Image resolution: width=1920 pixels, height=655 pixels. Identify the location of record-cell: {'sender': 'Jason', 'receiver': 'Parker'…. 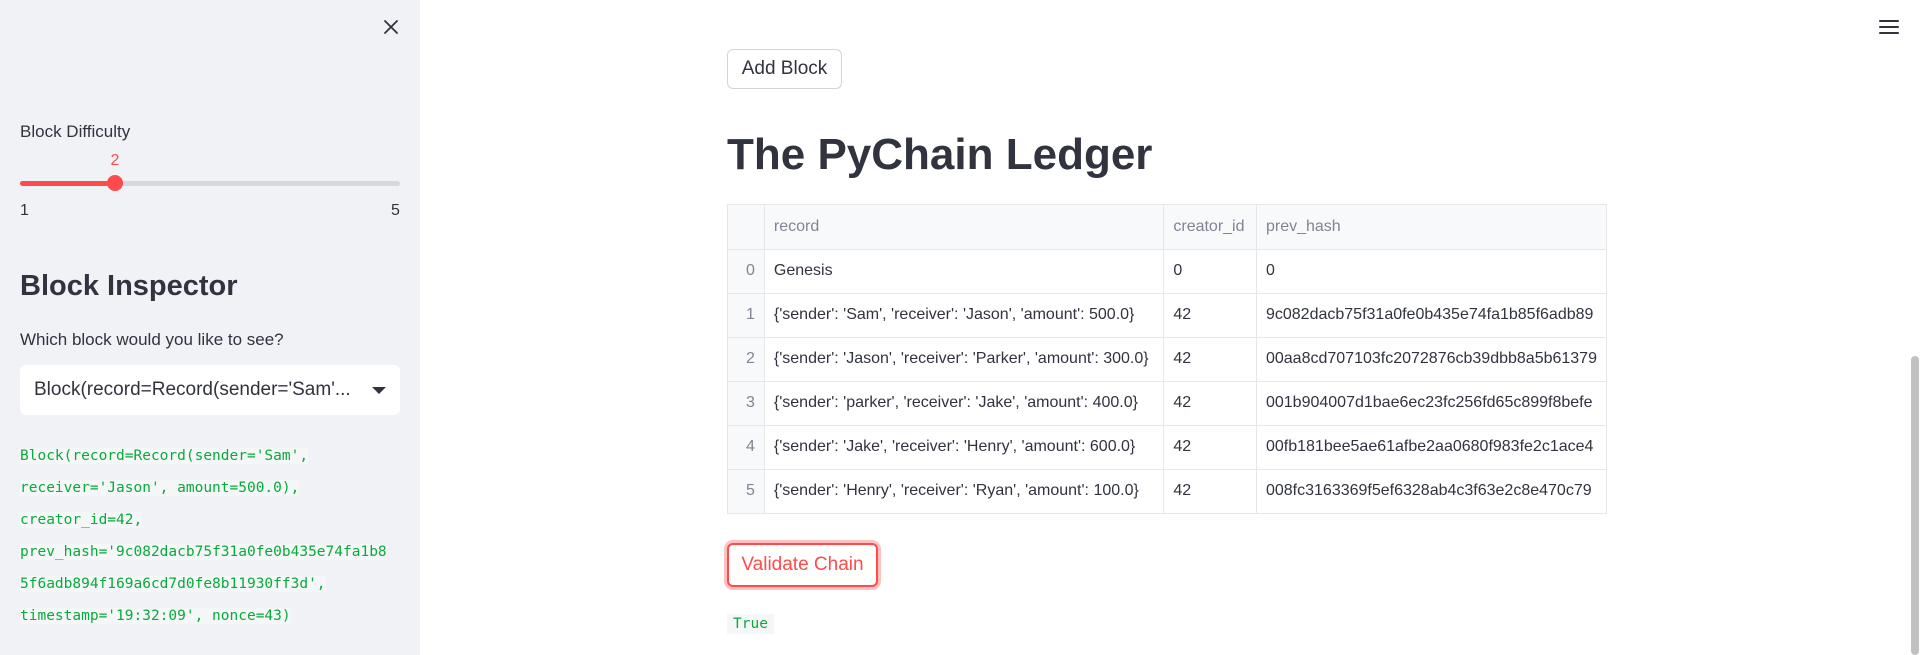
(964, 359).